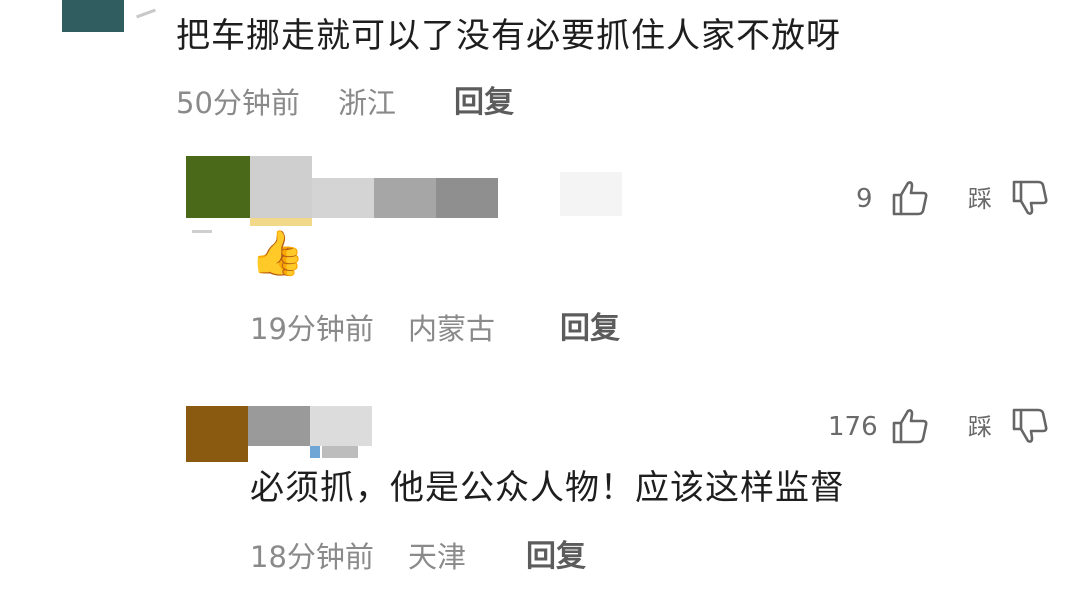  I want to click on comment-location: 浙江, so click(367, 103).